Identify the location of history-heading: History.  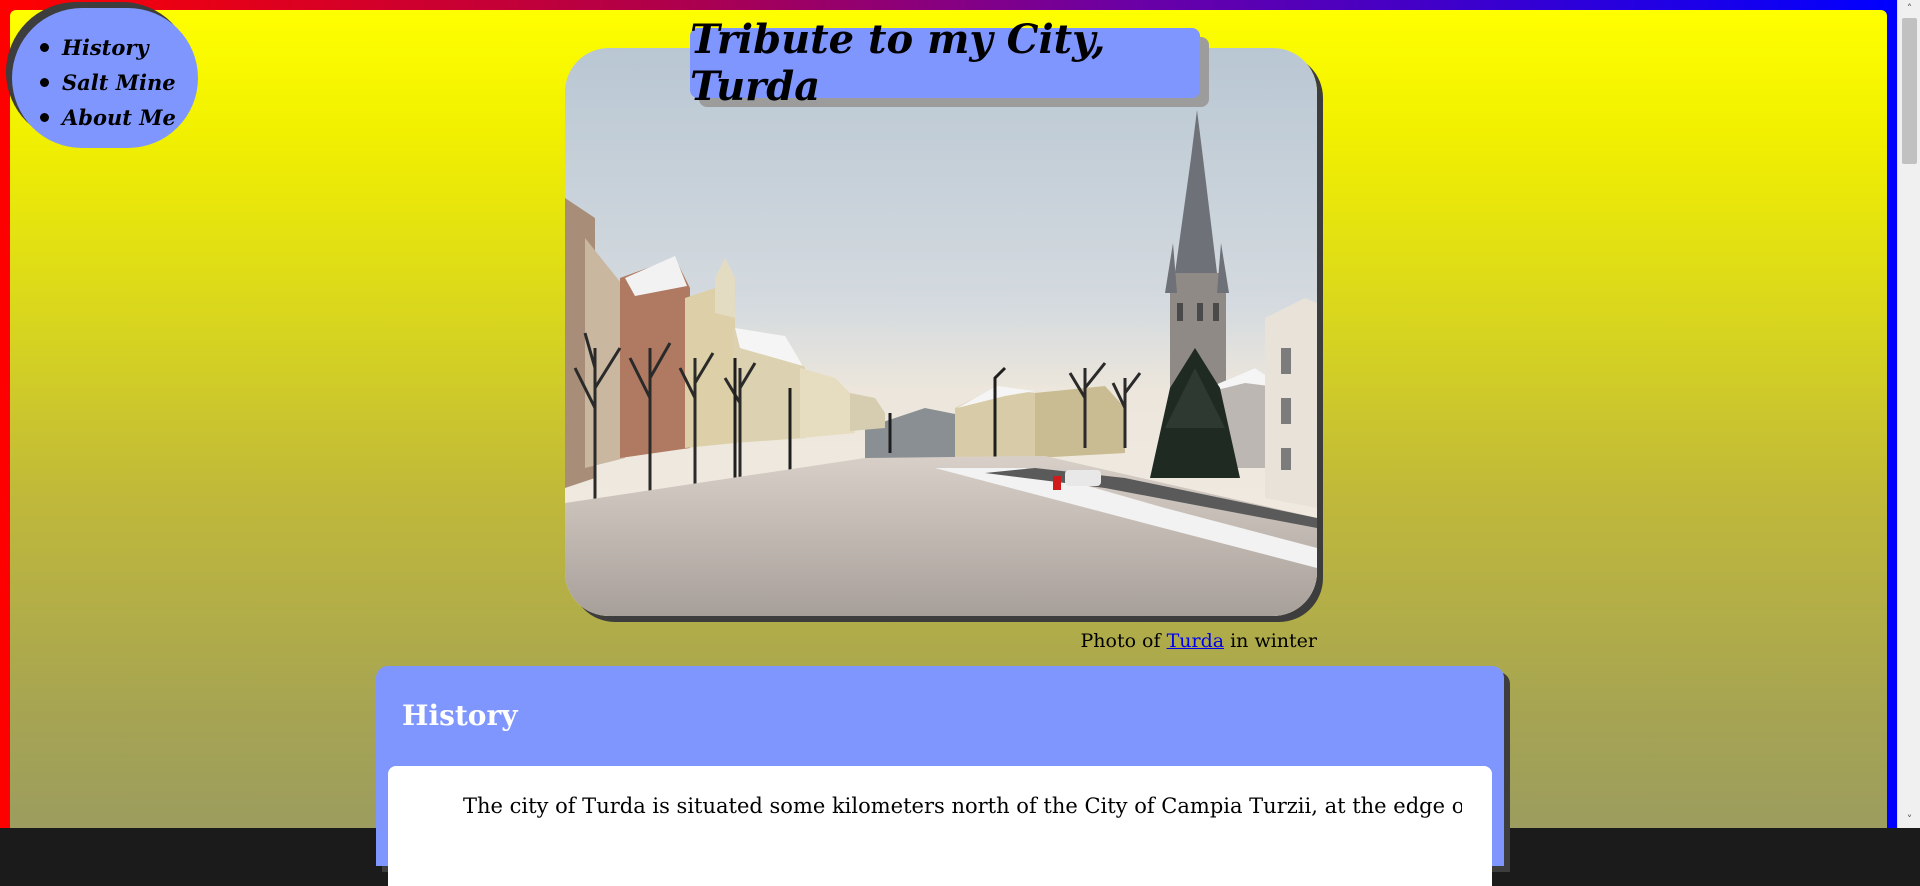
(460, 715).